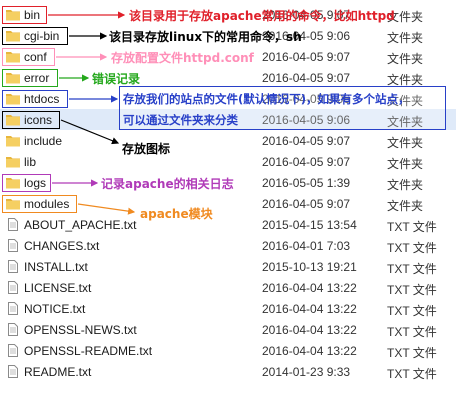 The height and width of the screenshot is (412, 456). Describe the element at coordinates (116, 79) in the screenshot. I see `annotation-error: 错误记录` at that location.